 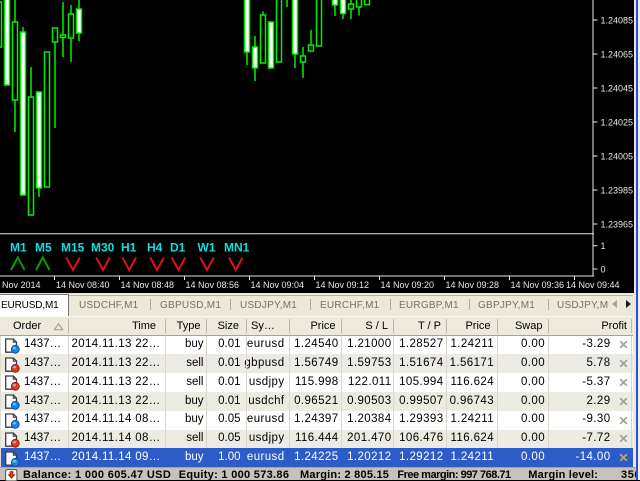 What do you see at coordinates (593, 285) in the screenshot?
I see `svg-text: 14 Nov 09:44` at bounding box center [593, 285].